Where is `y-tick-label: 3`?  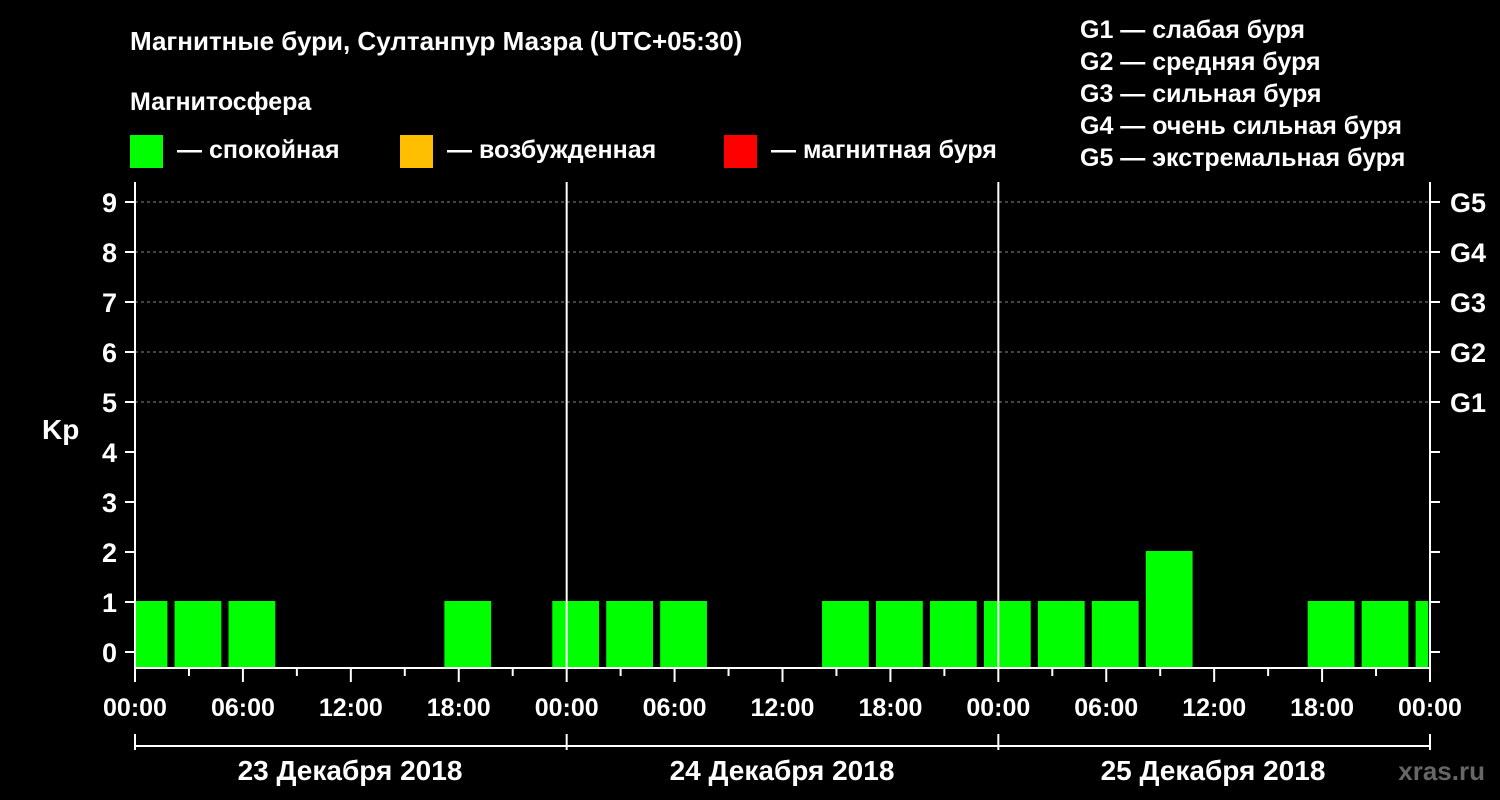
y-tick-label: 3 is located at coordinates (109, 503).